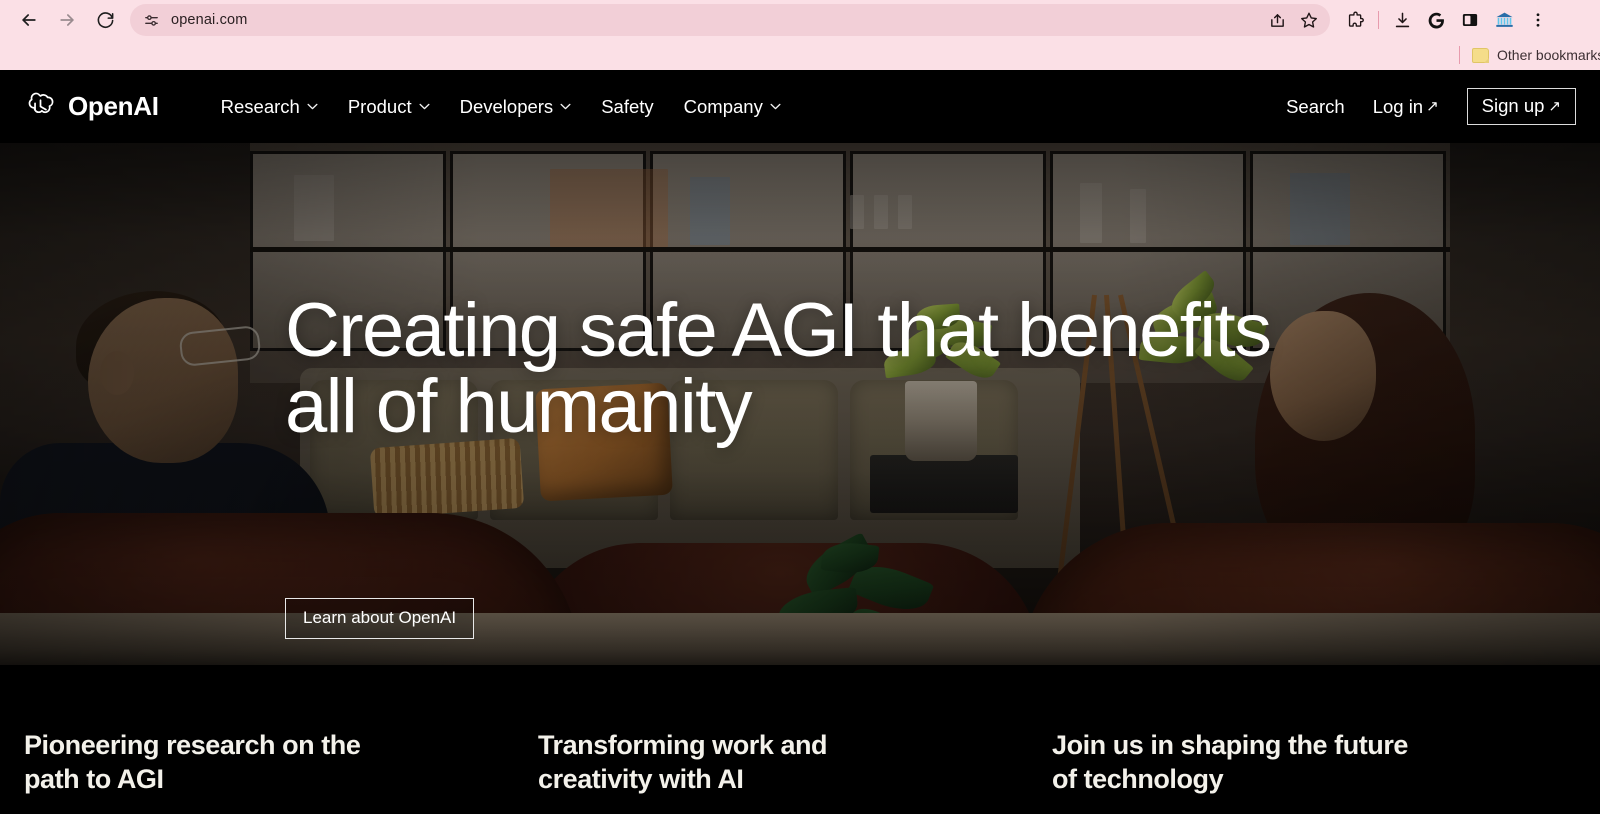 The width and height of the screenshot is (1600, 814). I want to click on login-link: Log in ↗, so click(1406, 107).